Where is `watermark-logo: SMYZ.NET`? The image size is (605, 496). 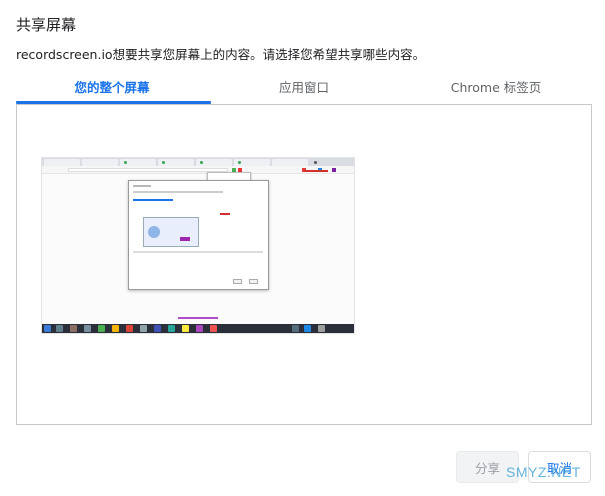
watermark-logo: SMYZ.NET is located at coordinates (543, 472).